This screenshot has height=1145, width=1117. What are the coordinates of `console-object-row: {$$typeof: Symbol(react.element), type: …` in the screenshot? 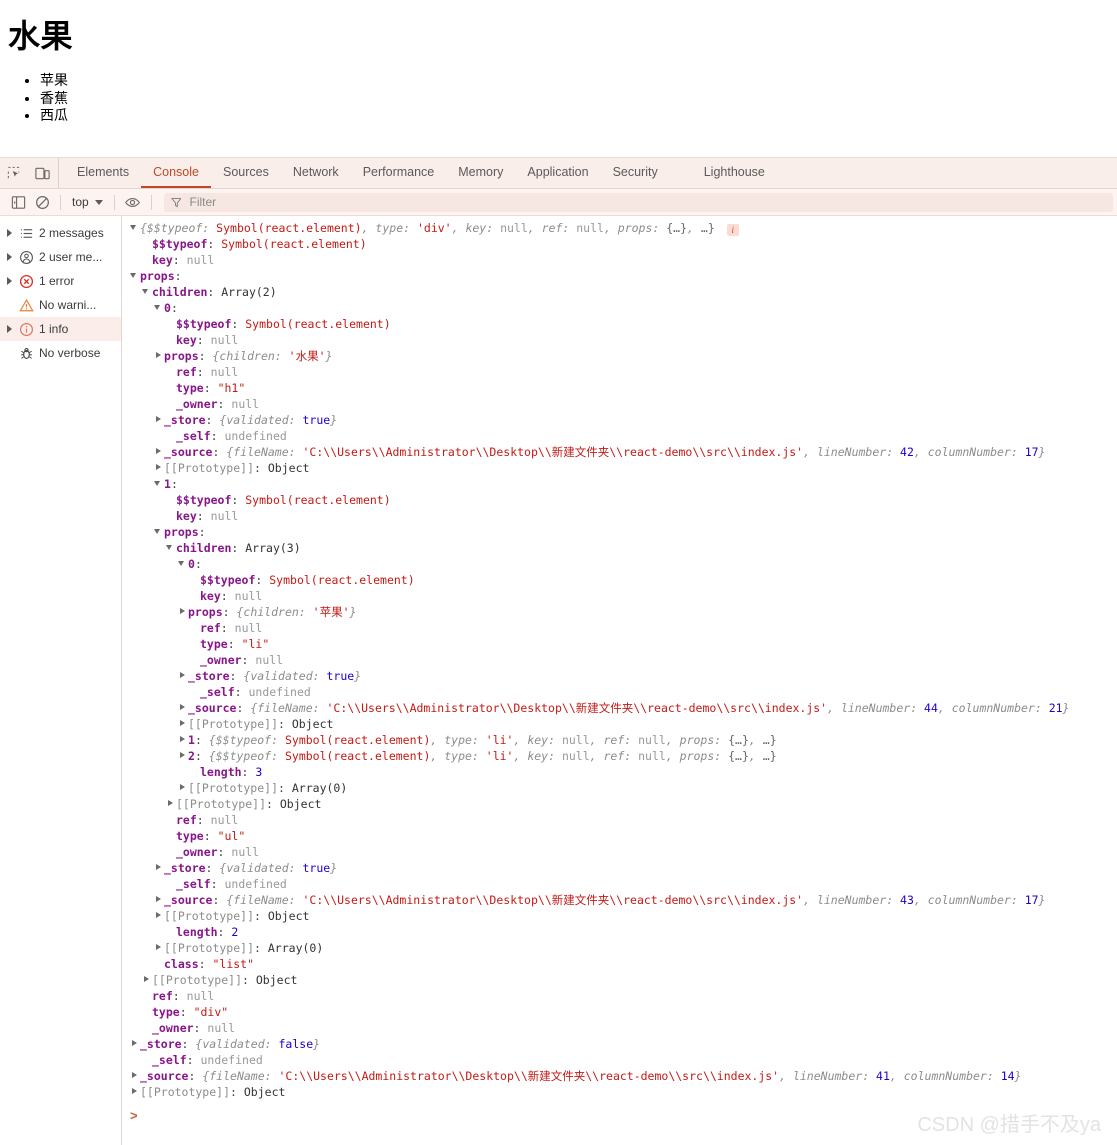 It's located at (619, 228).